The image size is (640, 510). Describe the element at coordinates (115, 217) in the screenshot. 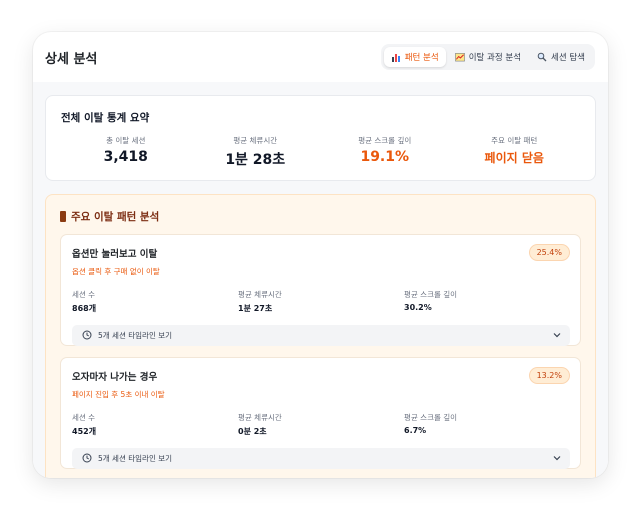

I see `patterns-title-label: 주요 이탈 패턴 분석` at that location.